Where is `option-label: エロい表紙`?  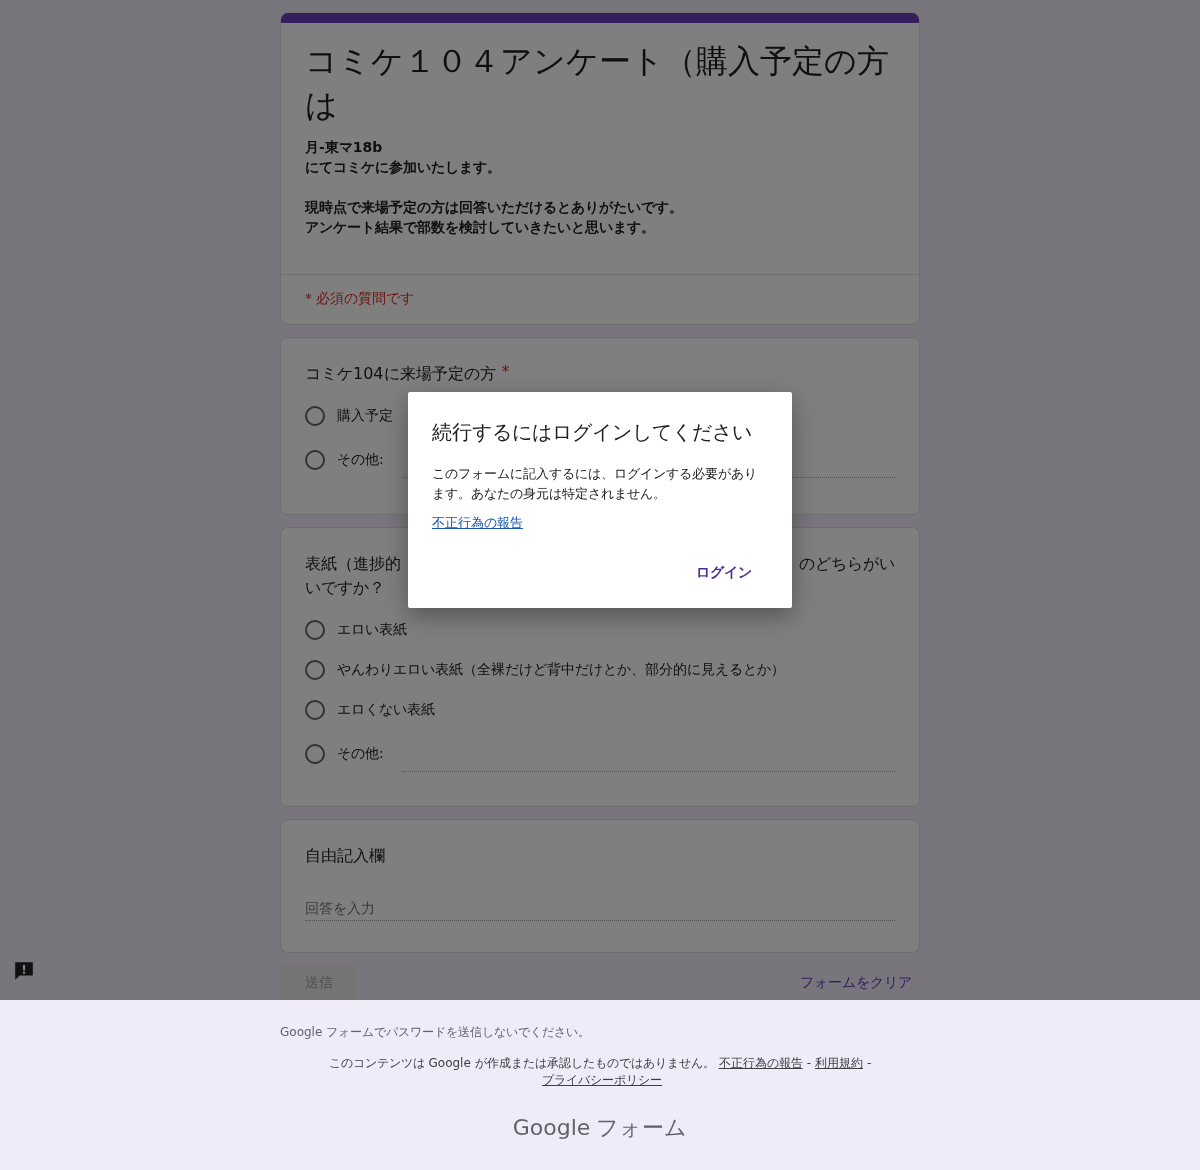 option-label: エロい表紙 is located at coordinates (372, 630).